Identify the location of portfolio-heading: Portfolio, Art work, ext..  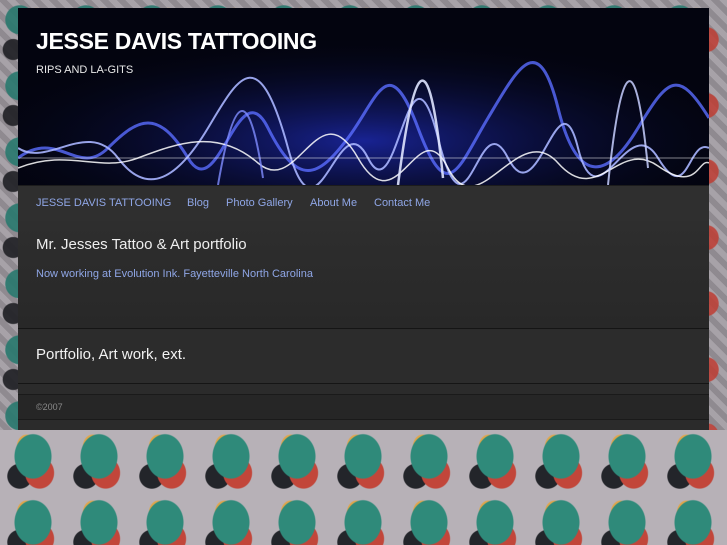
(111, 354).